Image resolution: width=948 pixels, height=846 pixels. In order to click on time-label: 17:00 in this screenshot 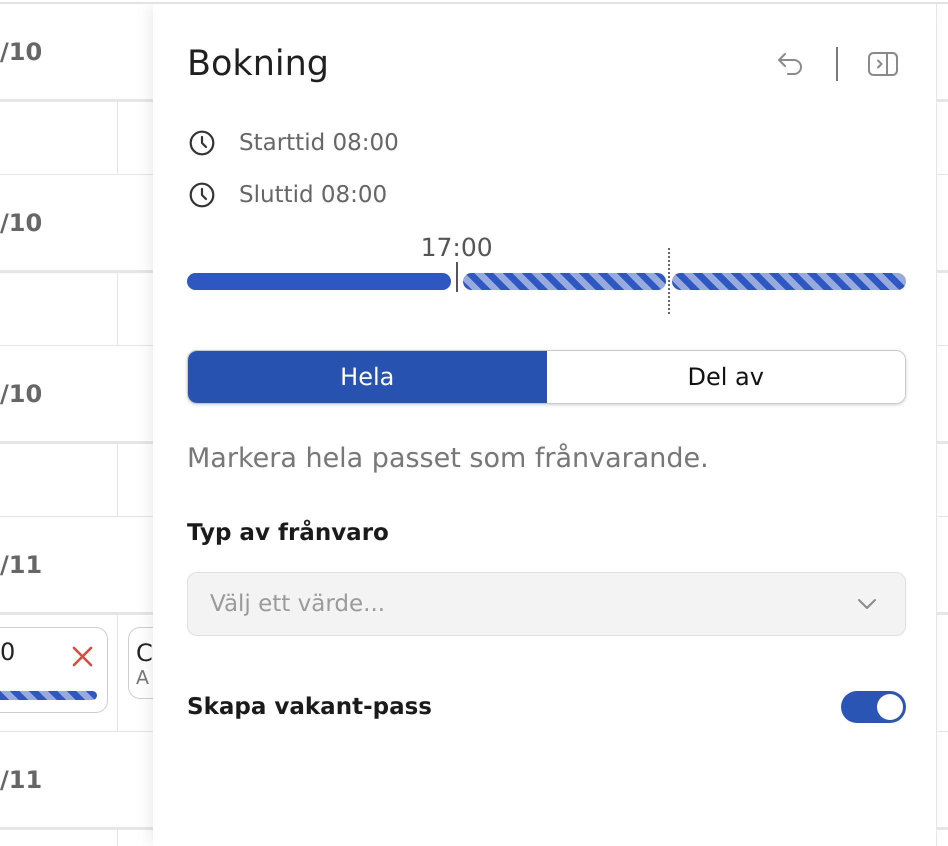, I will do `click(456, 248)`.